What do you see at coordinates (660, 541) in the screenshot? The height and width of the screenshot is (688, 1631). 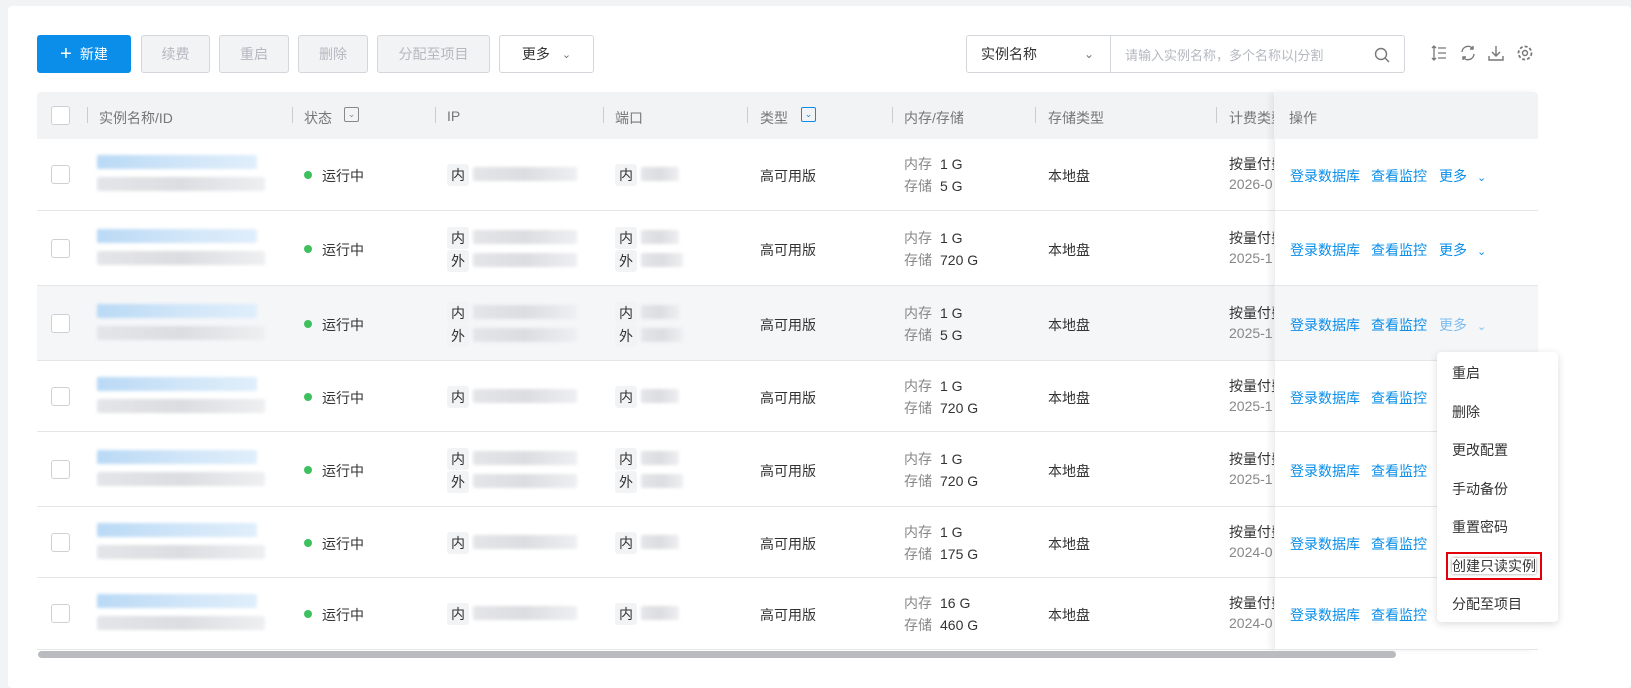 I see `inner-port` at bounding box center [660, 541].